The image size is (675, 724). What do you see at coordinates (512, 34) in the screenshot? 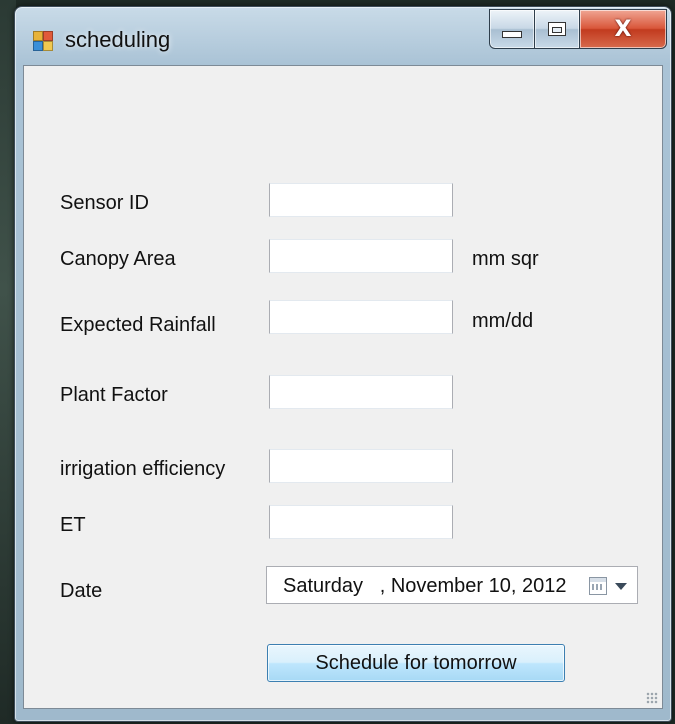
I see `minimize-icon` at bounding box center [512, 34].